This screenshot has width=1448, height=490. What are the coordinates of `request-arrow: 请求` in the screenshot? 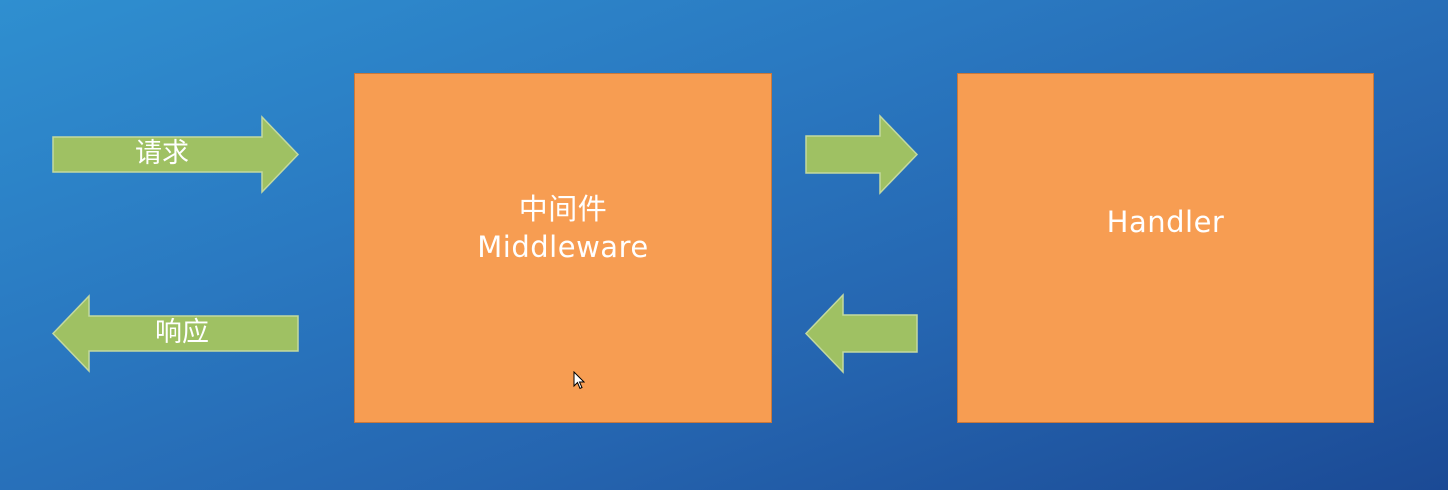 It's located at (176, 154).